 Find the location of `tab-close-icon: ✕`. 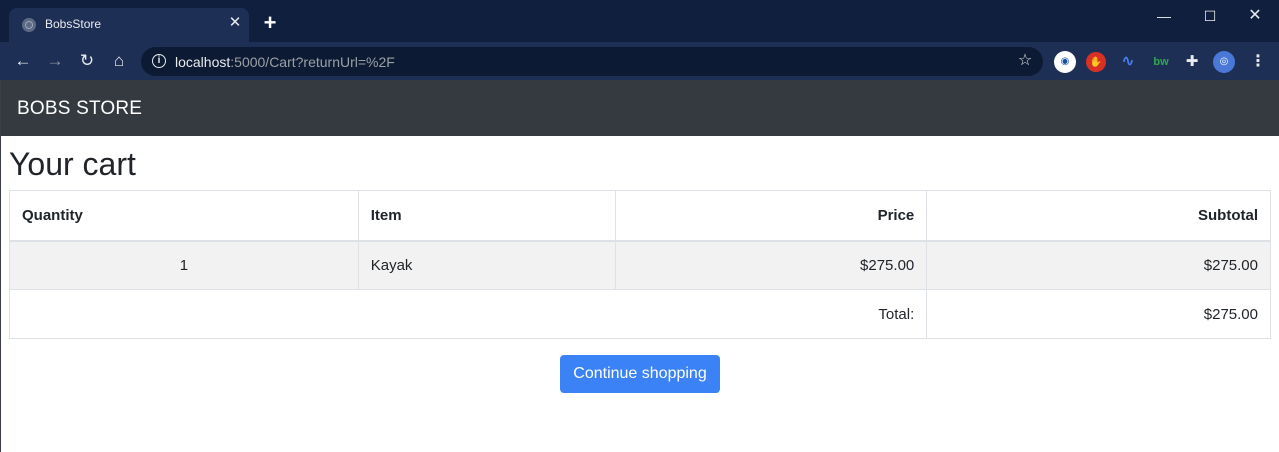

tab-close-icon: ✕ is located at coordinates (235, 23).